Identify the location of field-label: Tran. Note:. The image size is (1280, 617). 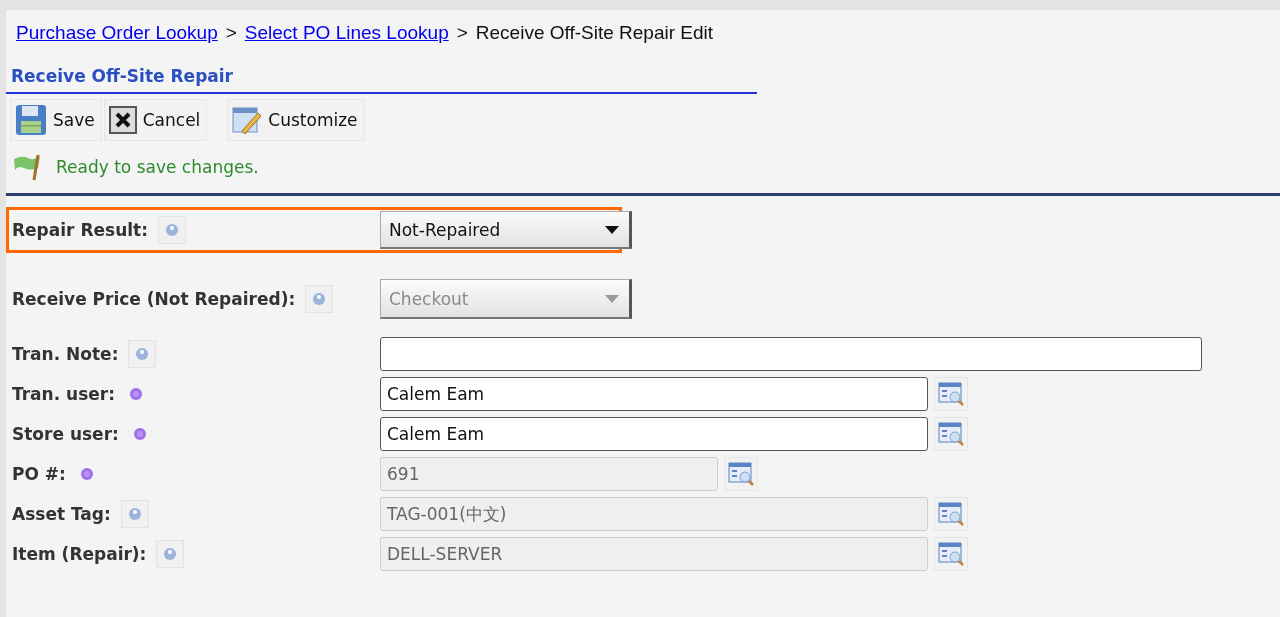
(65, 354).